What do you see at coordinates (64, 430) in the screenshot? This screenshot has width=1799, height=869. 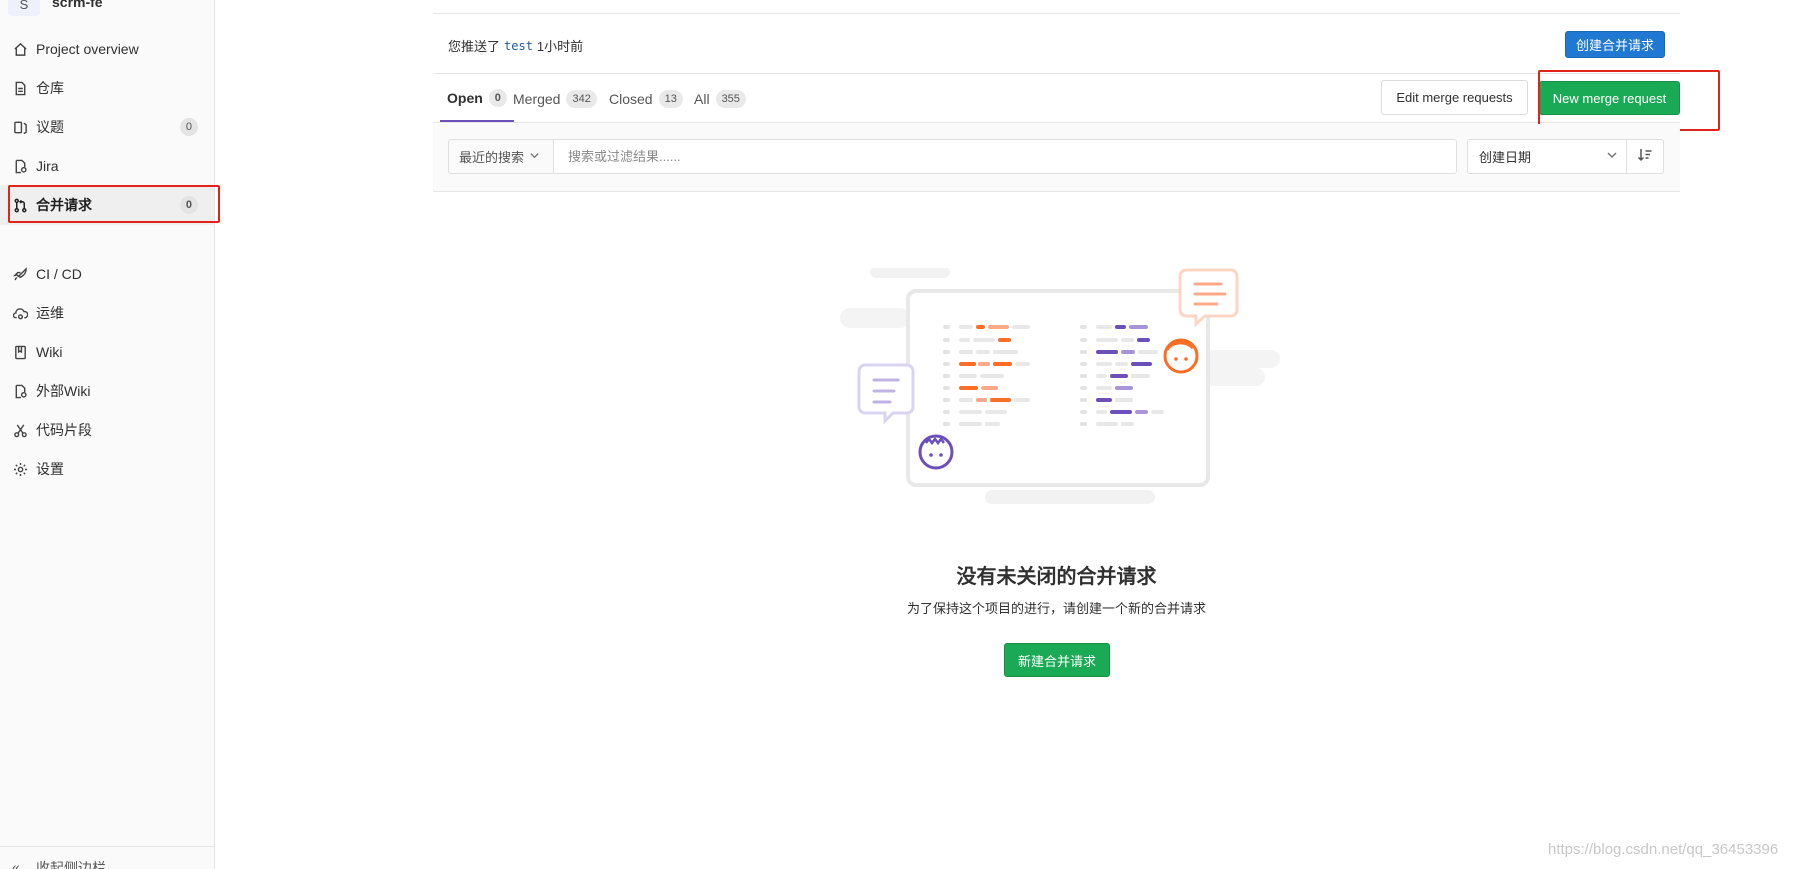 I see `sidebar-item-label: 代码片段` at bounding box center [64, 430].